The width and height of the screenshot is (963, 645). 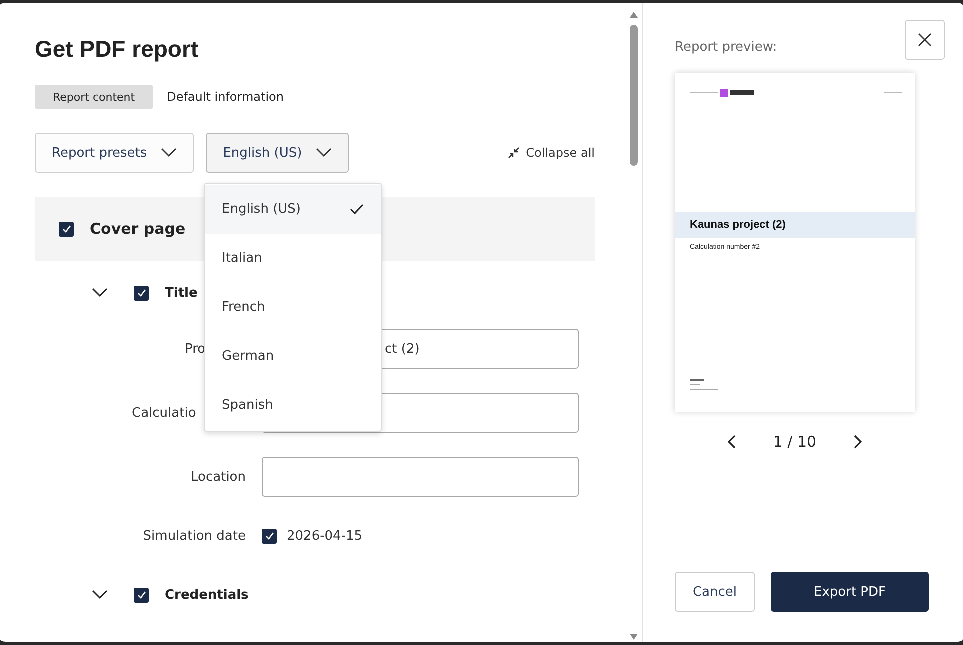 I want to click on page-title: Kaunas project (2), so click(x=738, y=225).